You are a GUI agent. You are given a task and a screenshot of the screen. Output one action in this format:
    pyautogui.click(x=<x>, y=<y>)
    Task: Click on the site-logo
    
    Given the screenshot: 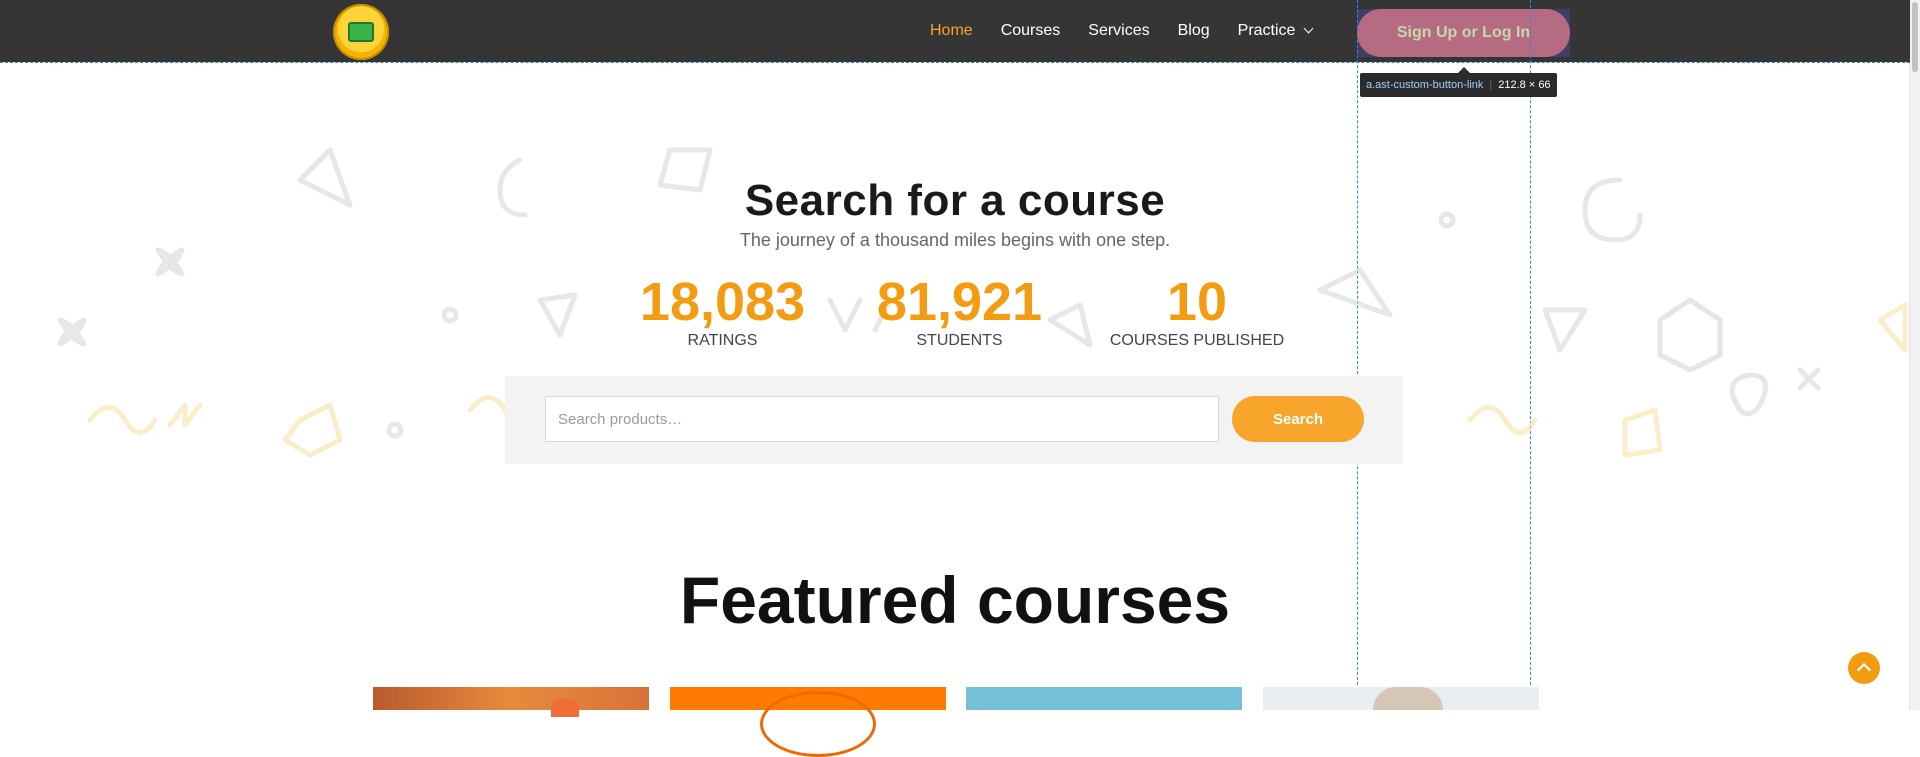 What is the action you would take?
    pyautogui.click(x=361, y=32)
    